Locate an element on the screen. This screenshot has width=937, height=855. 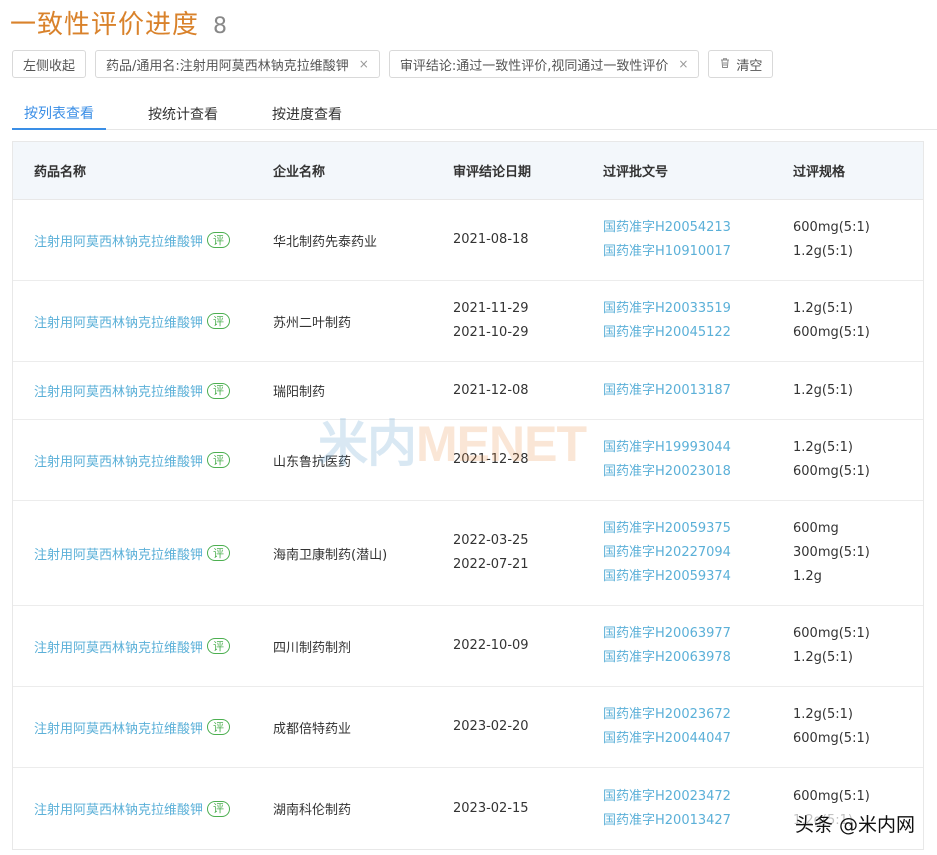
trash-icon is located at coordinates (725, 64).